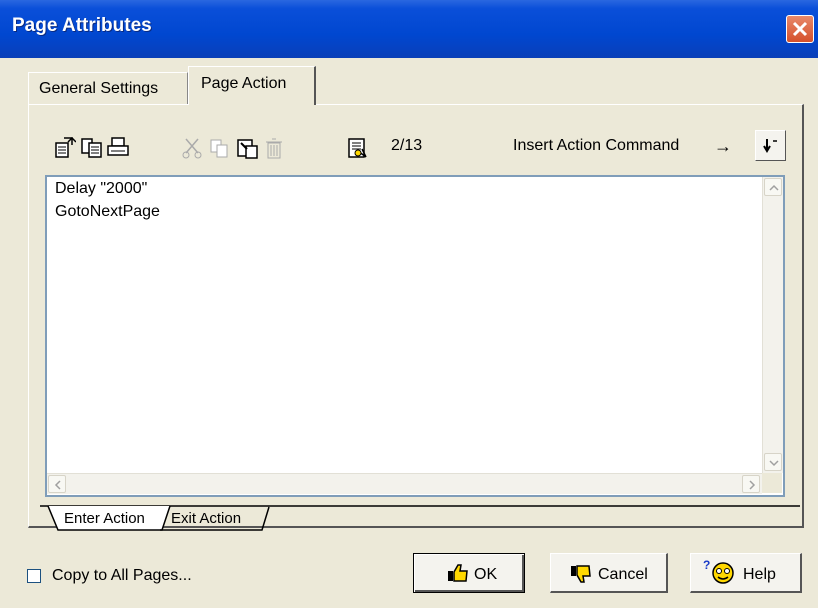 The width and height of the screenshot is (818, 608). Describe the element at coordinates (274, 148) in the screenshot. I see `delete-icon` at that location.